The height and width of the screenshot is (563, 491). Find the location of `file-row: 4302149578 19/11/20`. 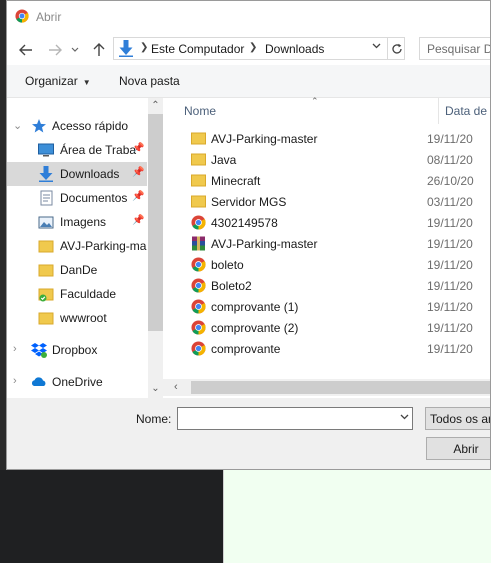

file-row: 4302149578 19/11/20 is located at coordinates (338, 222).